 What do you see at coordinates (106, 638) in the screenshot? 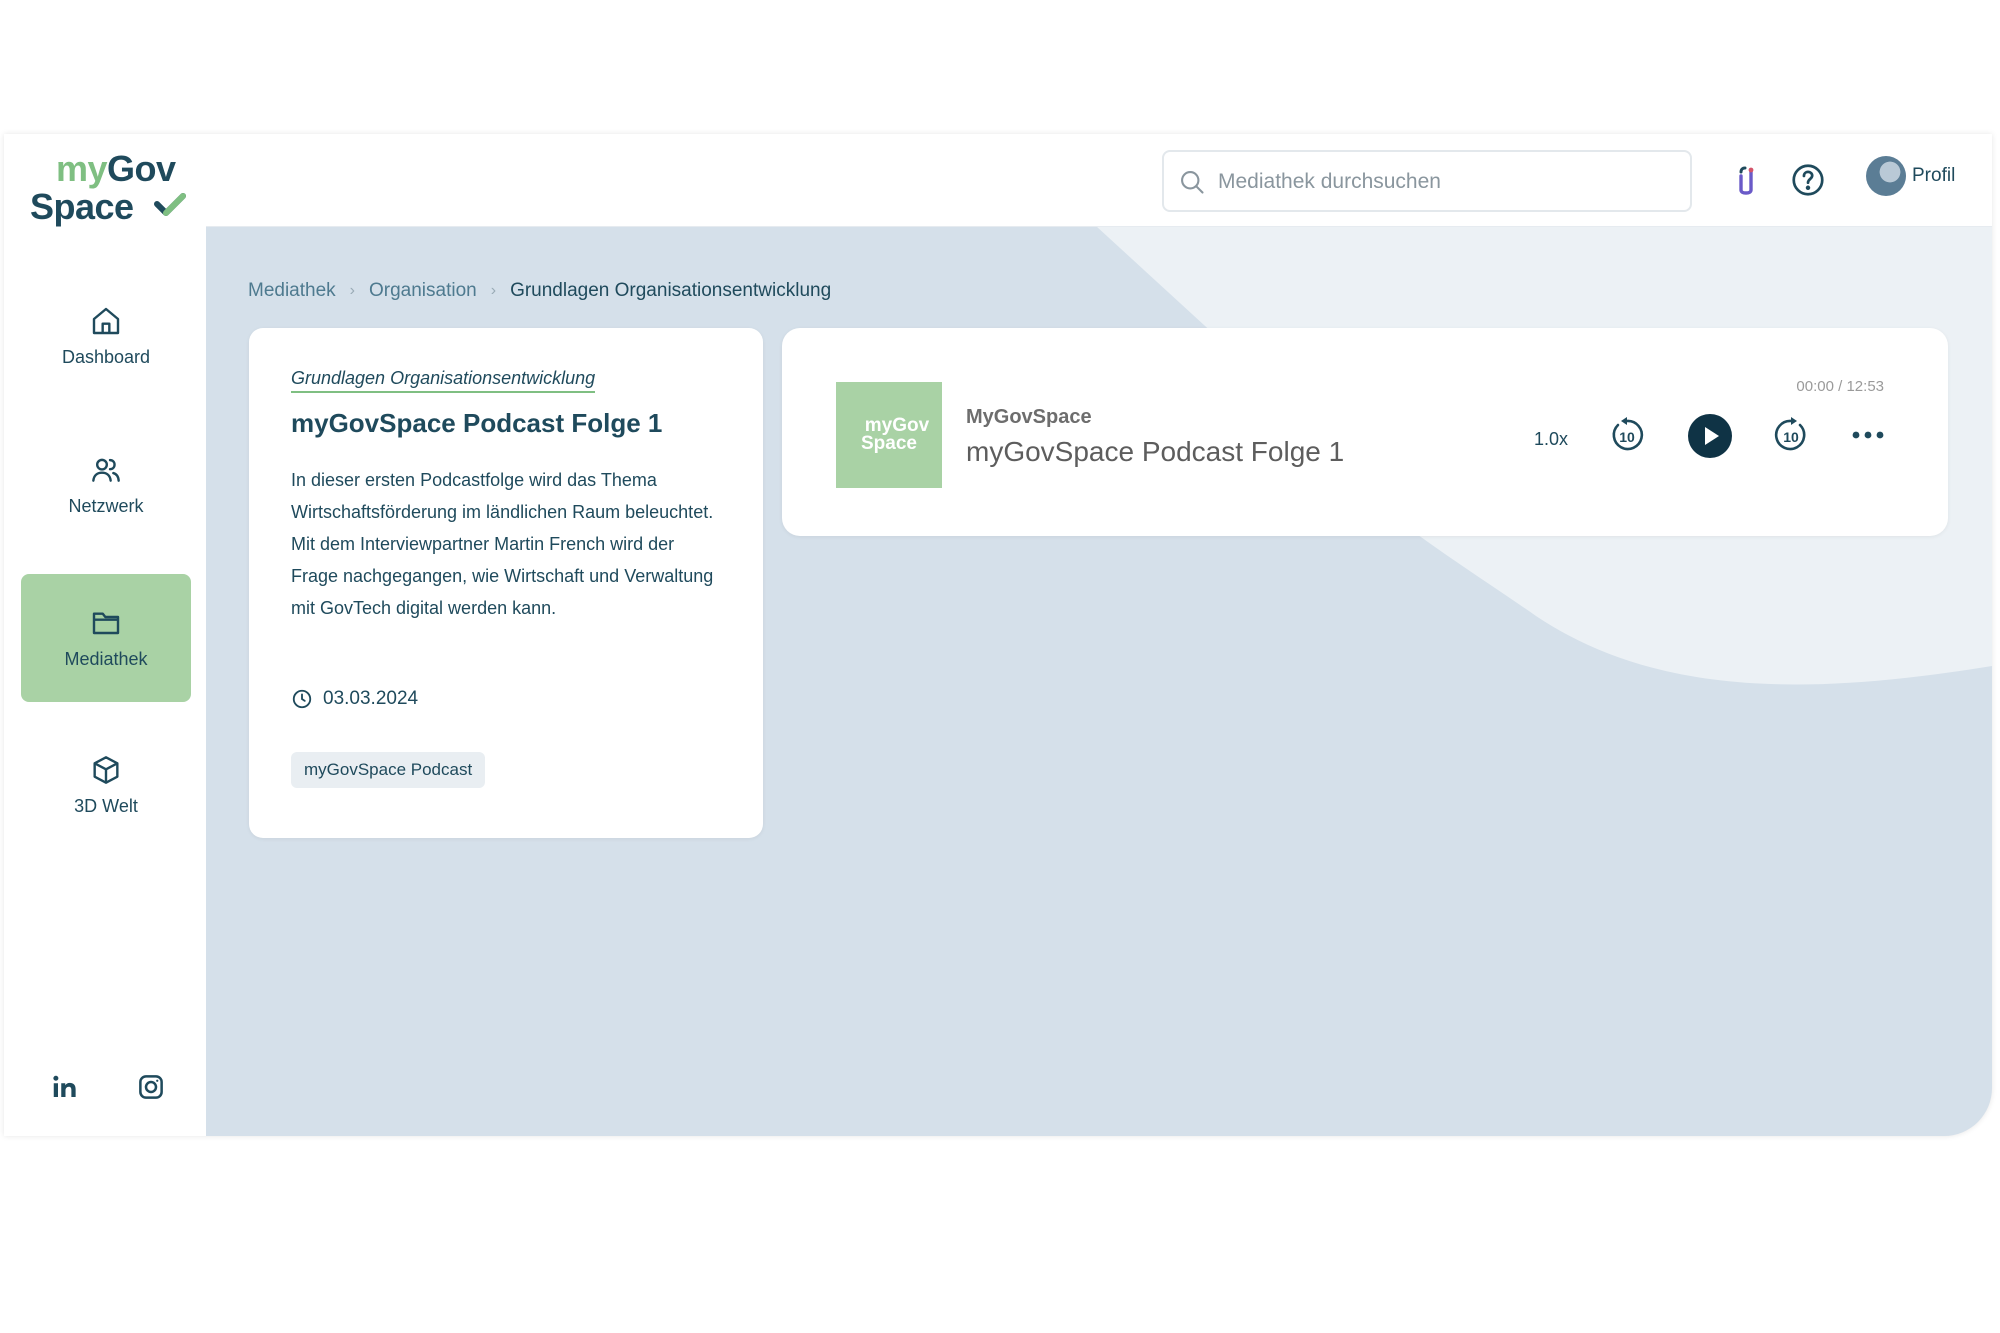
I see `sidebar-item-mediathek: Mediathek` at bounding box center [106, 638].